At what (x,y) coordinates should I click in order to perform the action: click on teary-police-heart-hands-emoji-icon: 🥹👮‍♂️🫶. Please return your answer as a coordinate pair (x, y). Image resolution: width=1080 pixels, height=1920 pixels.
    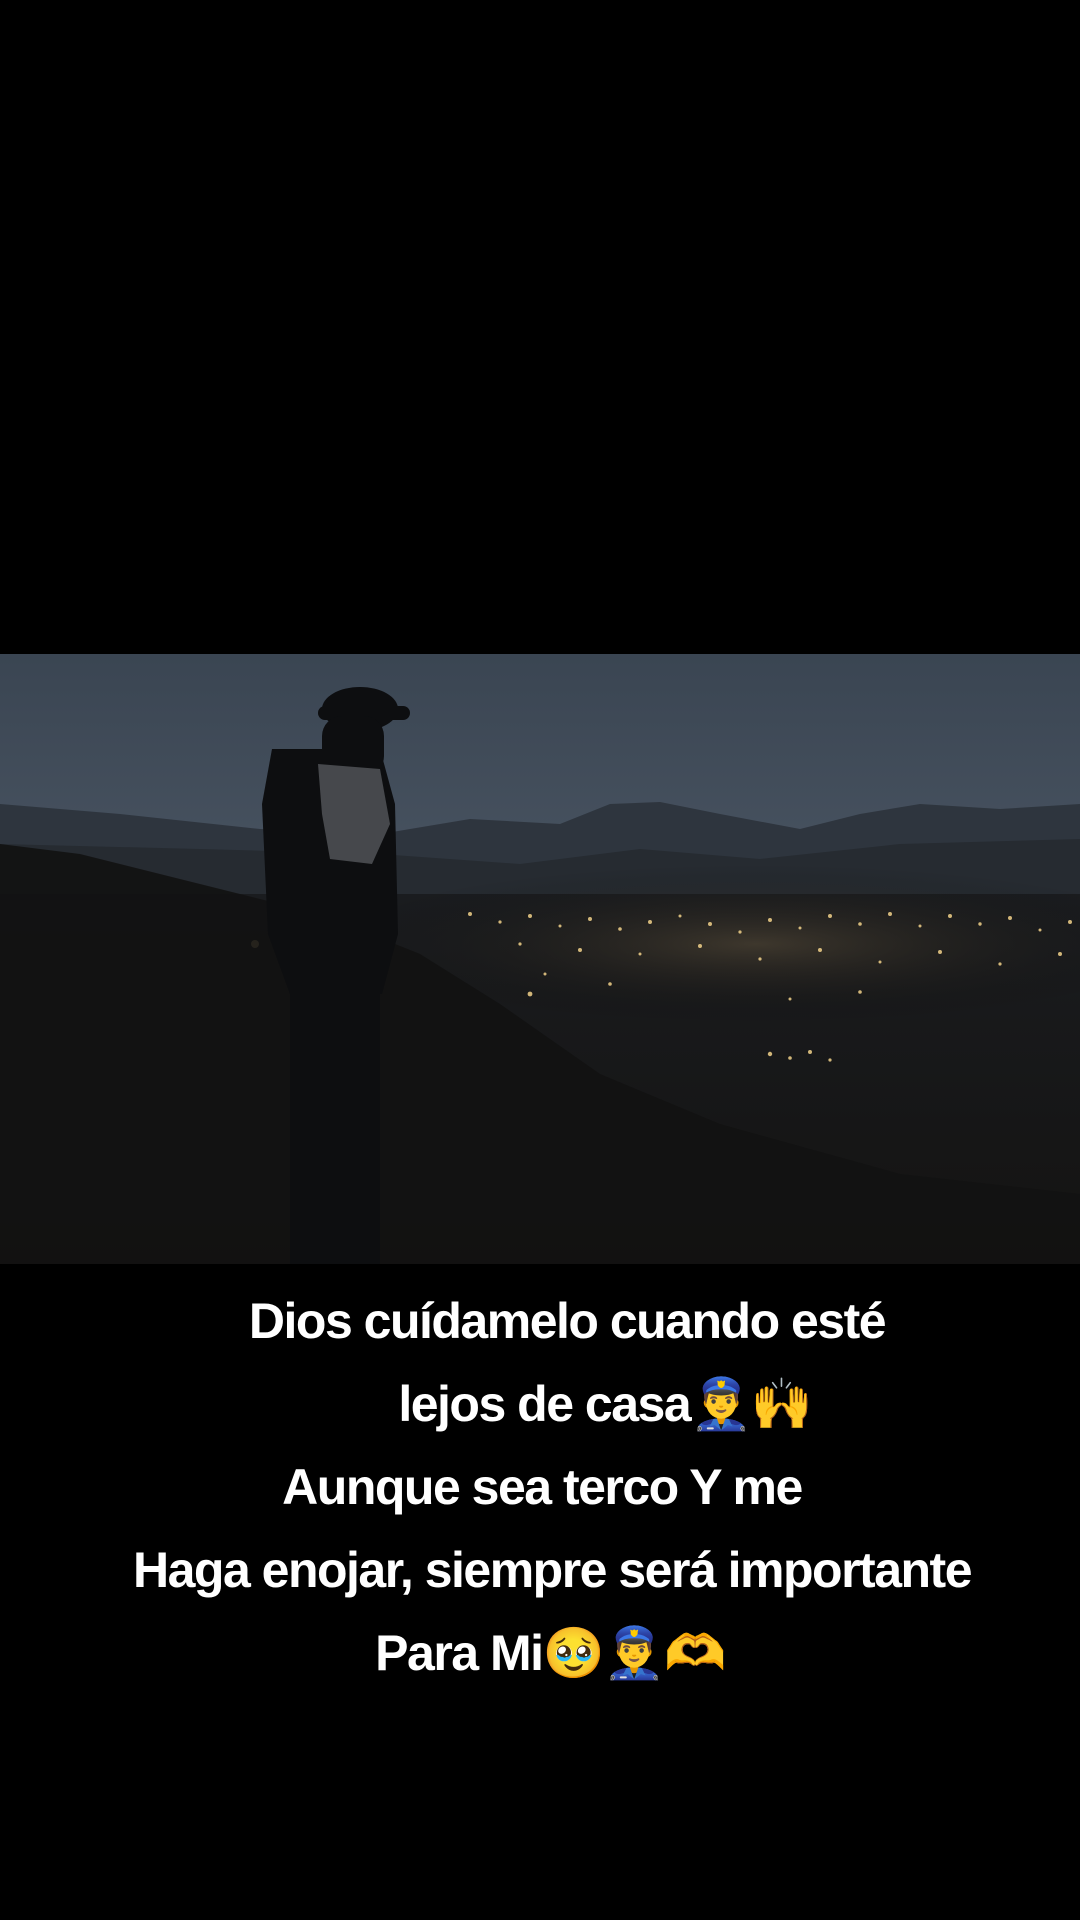
    Looking at the image, I should click on (634, 1653).